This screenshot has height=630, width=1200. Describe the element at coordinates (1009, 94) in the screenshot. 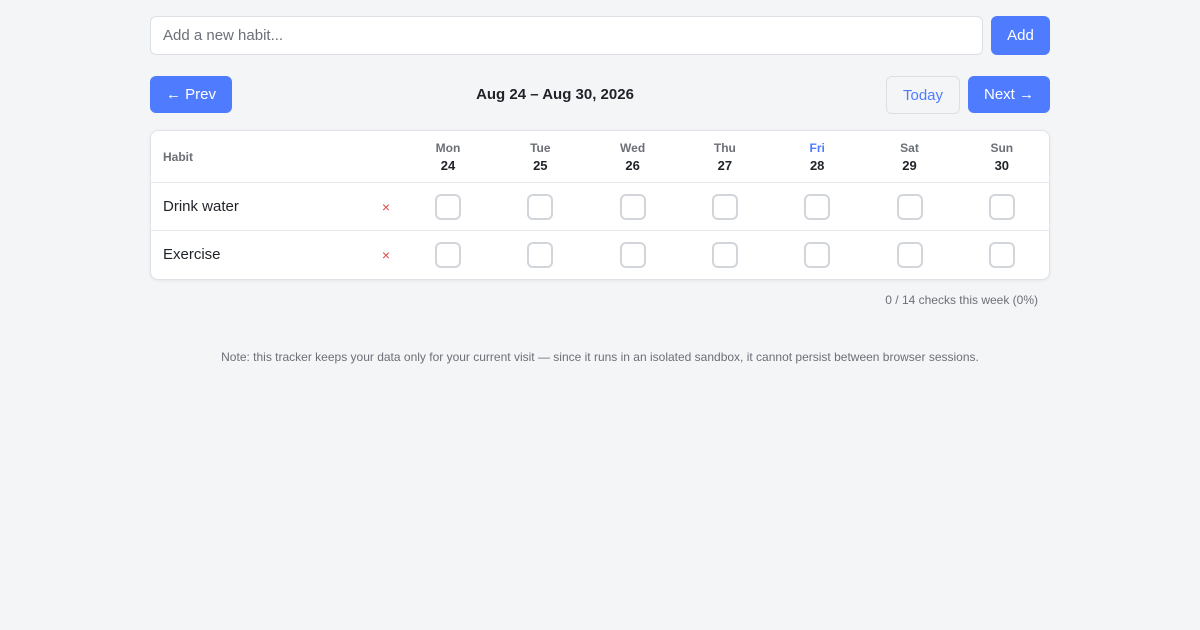

I see `next-week-button: Next →` at that location.